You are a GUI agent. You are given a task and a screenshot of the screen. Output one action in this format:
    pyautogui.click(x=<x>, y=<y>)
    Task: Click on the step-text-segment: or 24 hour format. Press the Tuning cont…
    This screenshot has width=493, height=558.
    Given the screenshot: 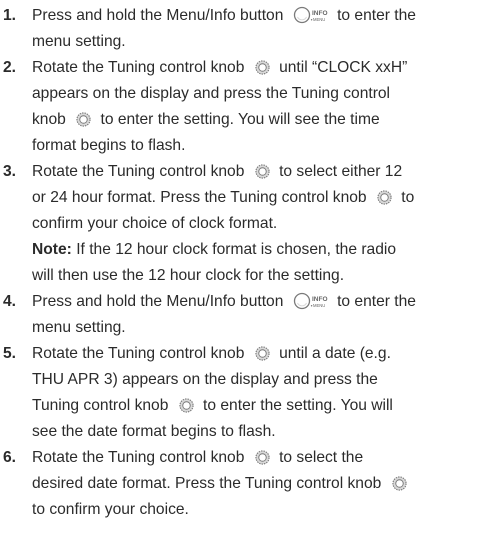 What is the action you would take?
    pyautogui.click(x=201, y=197)
    